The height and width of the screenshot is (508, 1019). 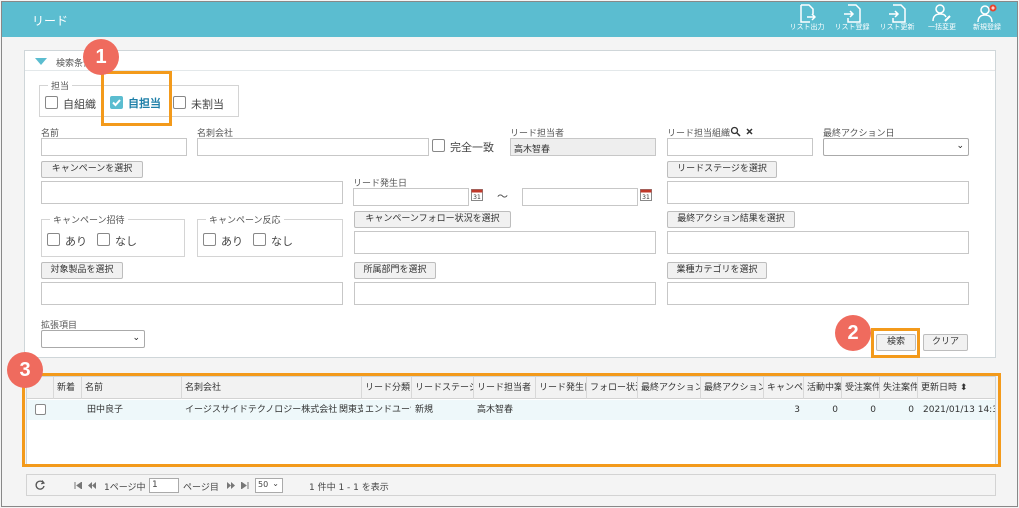 I want to click on clear-icon, so click(x=749, y=131).